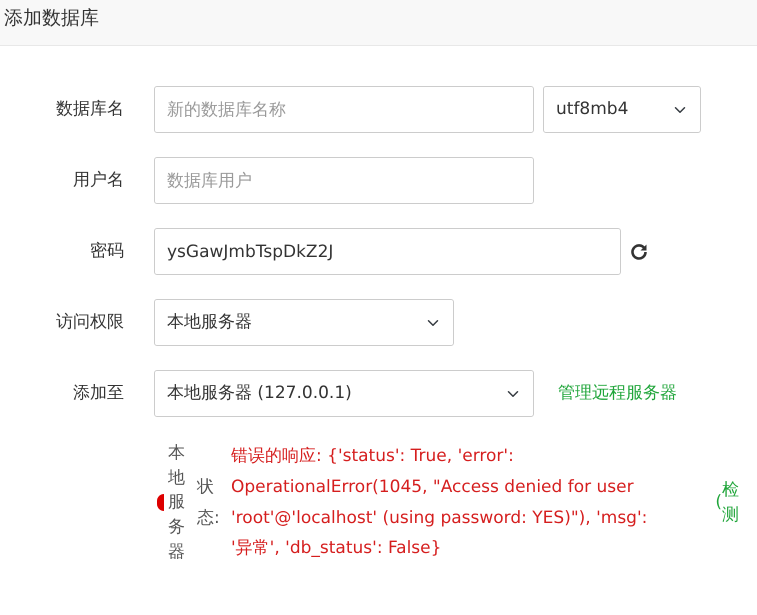 This screenshot has height=615, width=757. I want to click on paren-text: (, so click(718, 502).